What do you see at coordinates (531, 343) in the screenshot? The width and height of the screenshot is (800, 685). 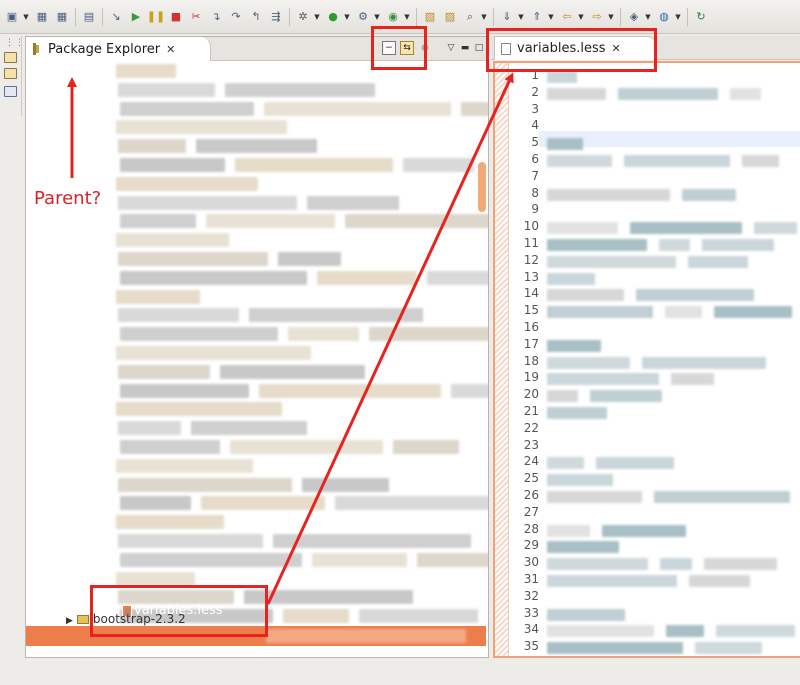 I see `line-number: 17` at bounding box center [531, 343].